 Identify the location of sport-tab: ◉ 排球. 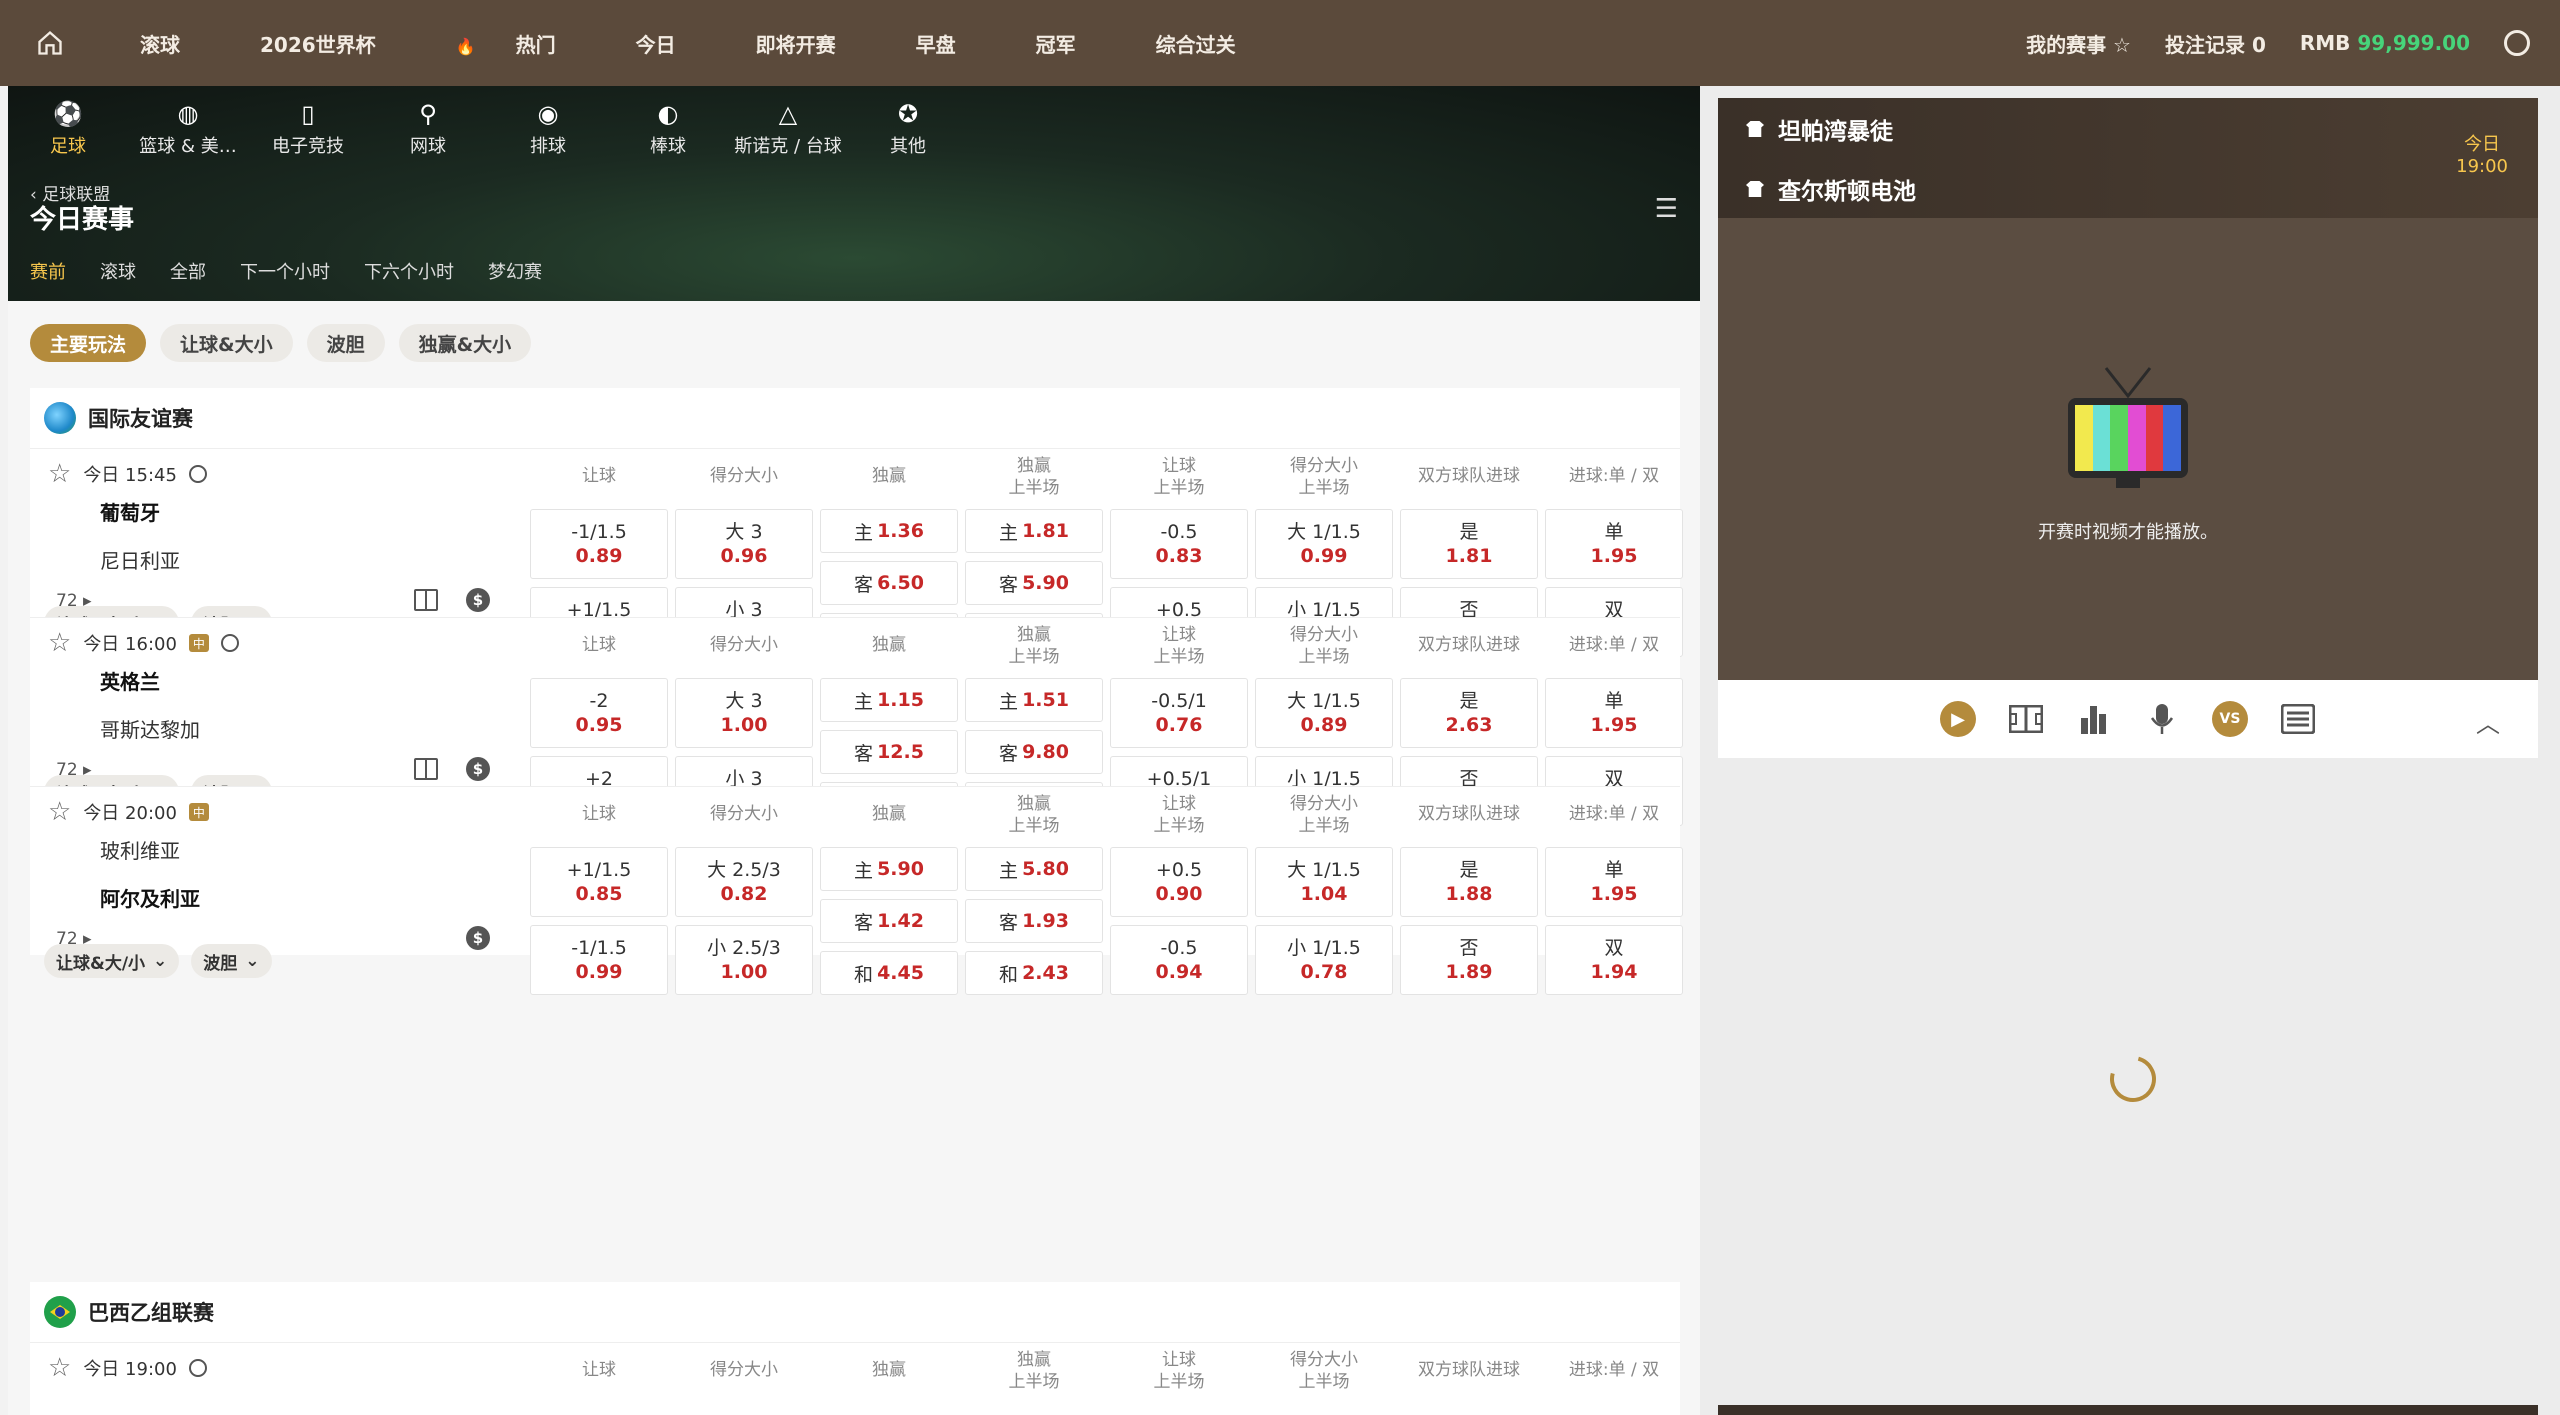
(548, 127).